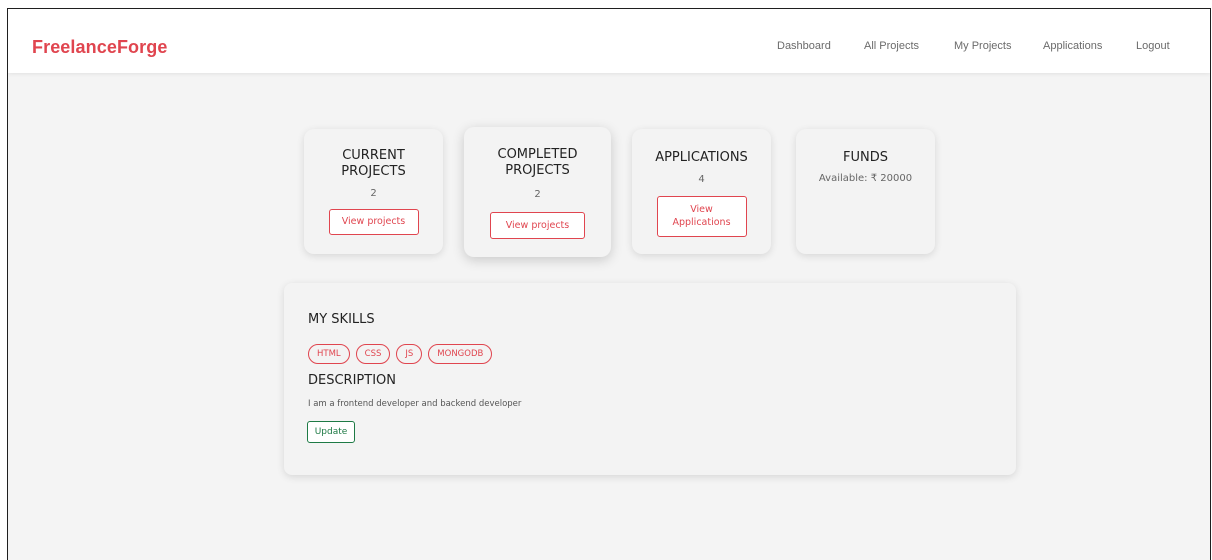 This screenshot has width=1212, height=560. What do you see at coordinates (341, 319) in the screenshot?
I see `skills-heading: MY SKILLS` at bounding box center [341, 319].